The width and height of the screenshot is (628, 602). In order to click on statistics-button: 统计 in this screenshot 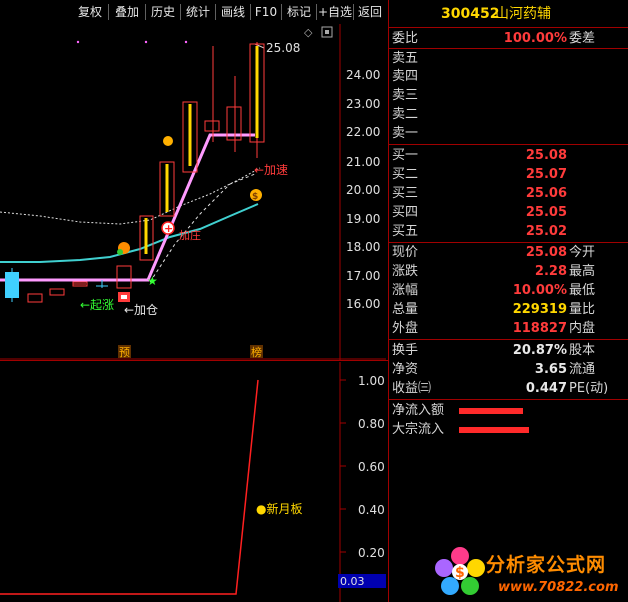, I will do `click(198, 12)`.